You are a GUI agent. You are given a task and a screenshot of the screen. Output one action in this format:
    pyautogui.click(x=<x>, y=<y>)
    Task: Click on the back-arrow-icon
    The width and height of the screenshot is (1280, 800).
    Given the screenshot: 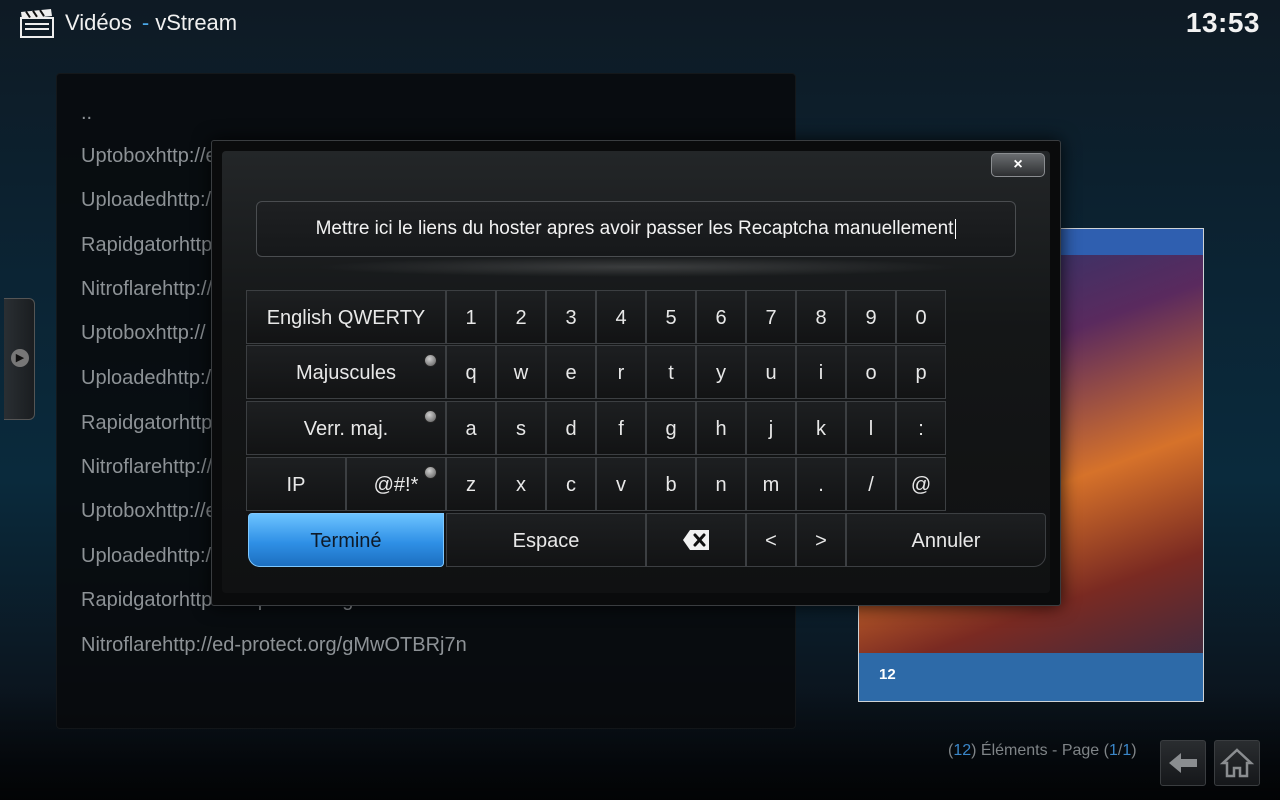 What is the action you would take?
    pyautogui.click(x=1183, y=763)
    